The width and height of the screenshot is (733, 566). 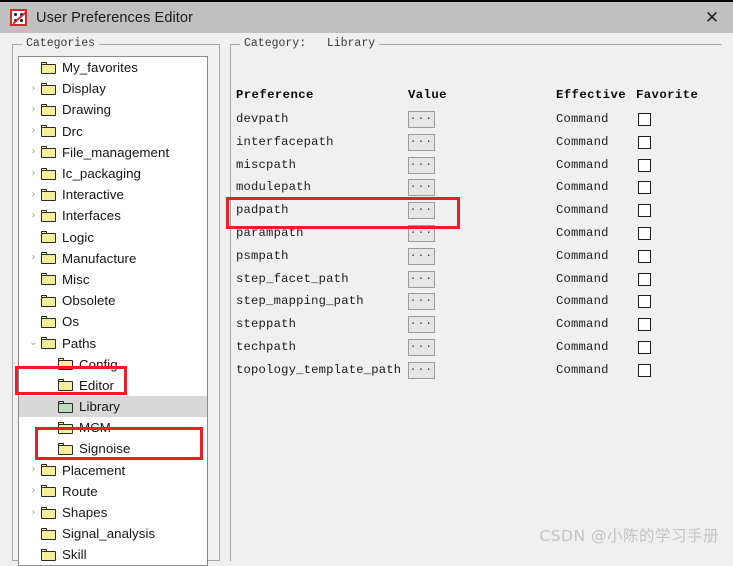 What do you see at coordinates (476, 187) in the screenshot?
I see `table-row: modulepath... Command` at bounding box center [476, 187].